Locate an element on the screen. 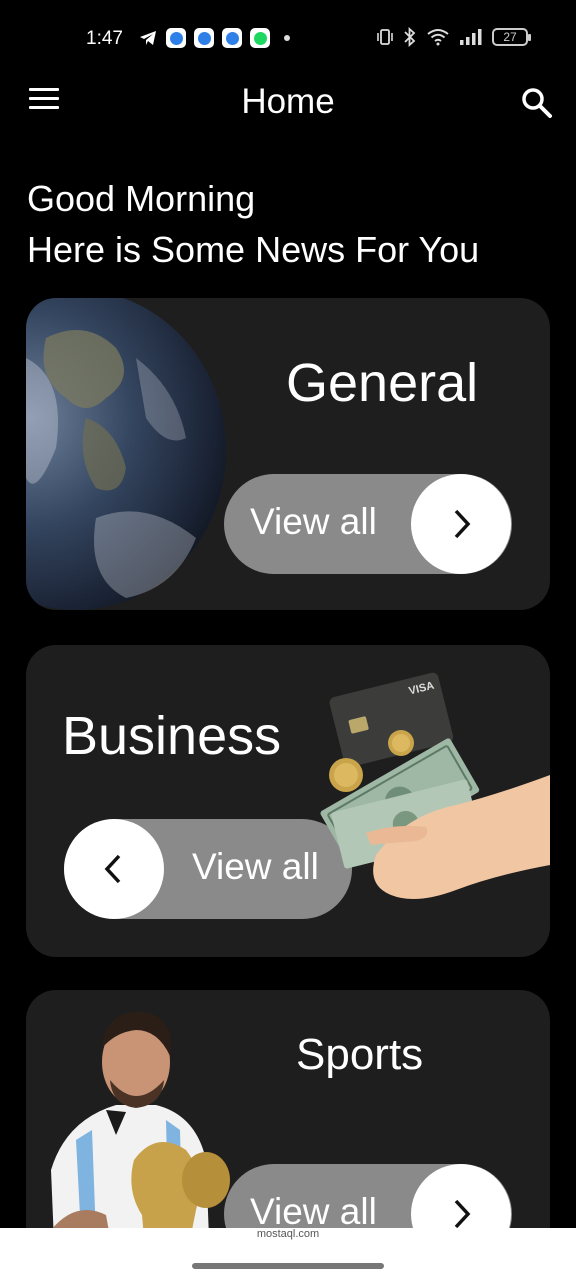 The height and width of the screenshot is (1280, 576). greeting-subtitle: Here is Some News For You is located at coordinates (253, 249).